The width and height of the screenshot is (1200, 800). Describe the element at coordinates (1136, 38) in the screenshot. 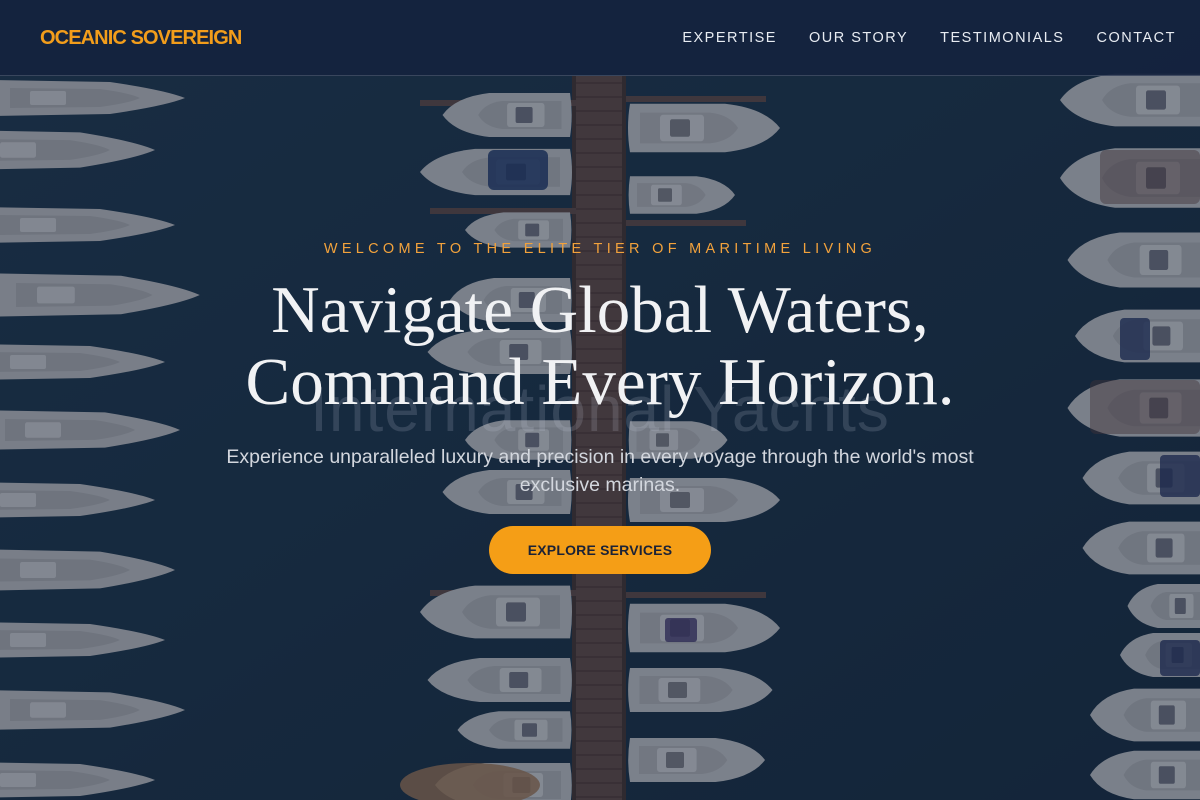

I see `nav-link-contact: CONTACT` at that location.